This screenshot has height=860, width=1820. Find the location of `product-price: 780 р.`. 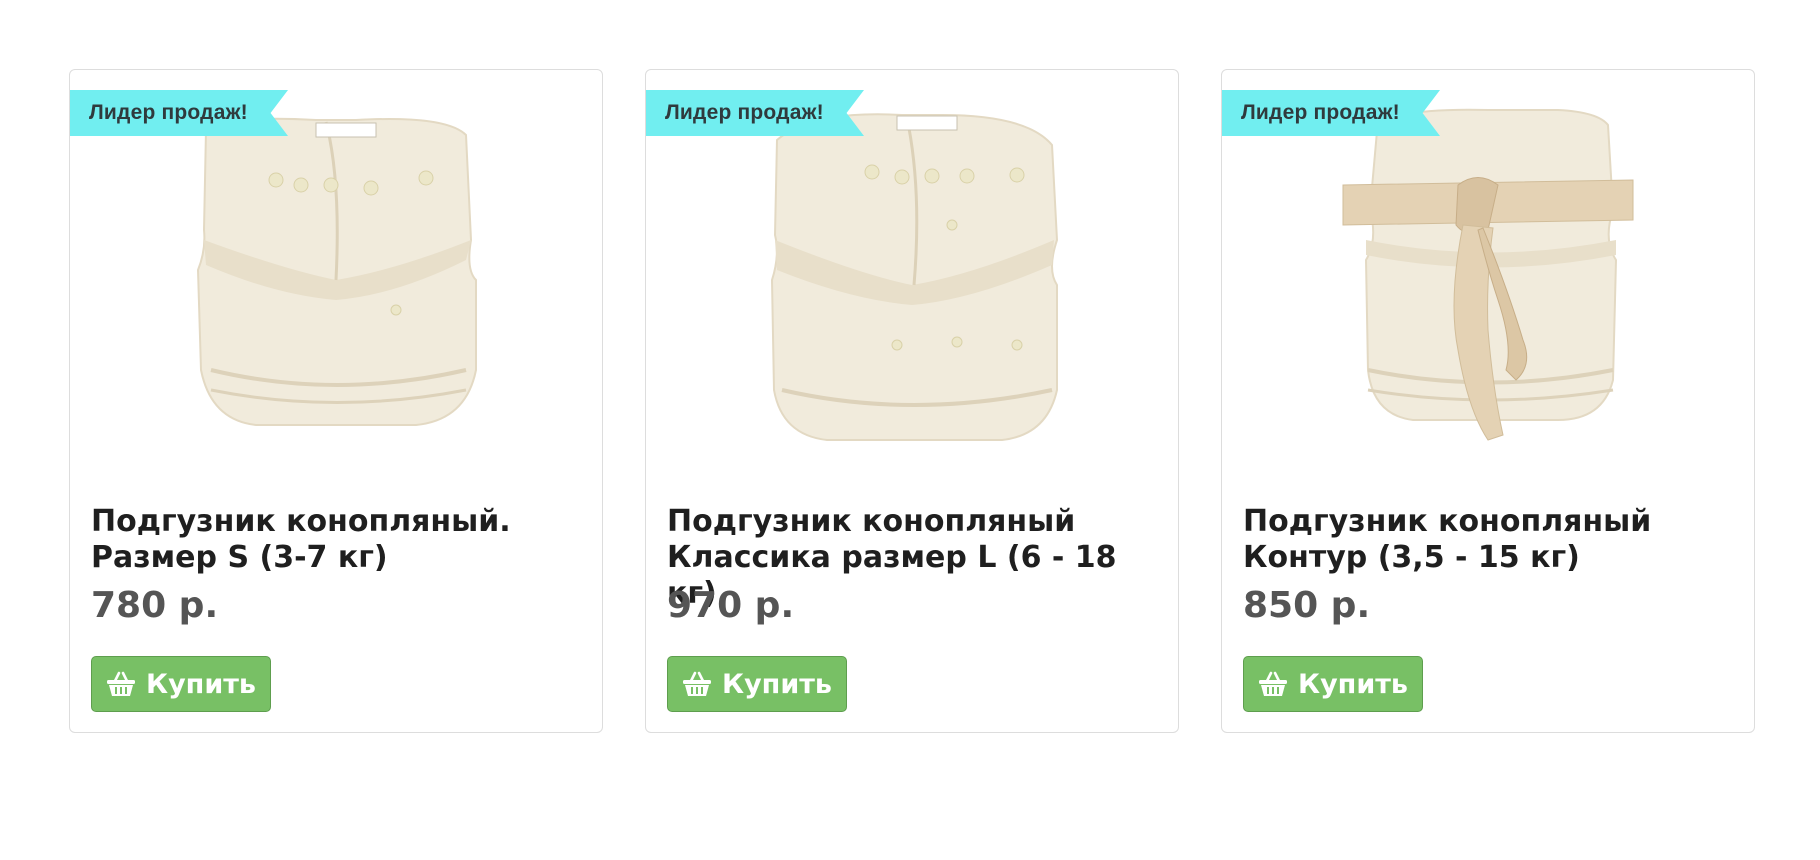

product-price: 780 р. is located at coordinates (155, 605).